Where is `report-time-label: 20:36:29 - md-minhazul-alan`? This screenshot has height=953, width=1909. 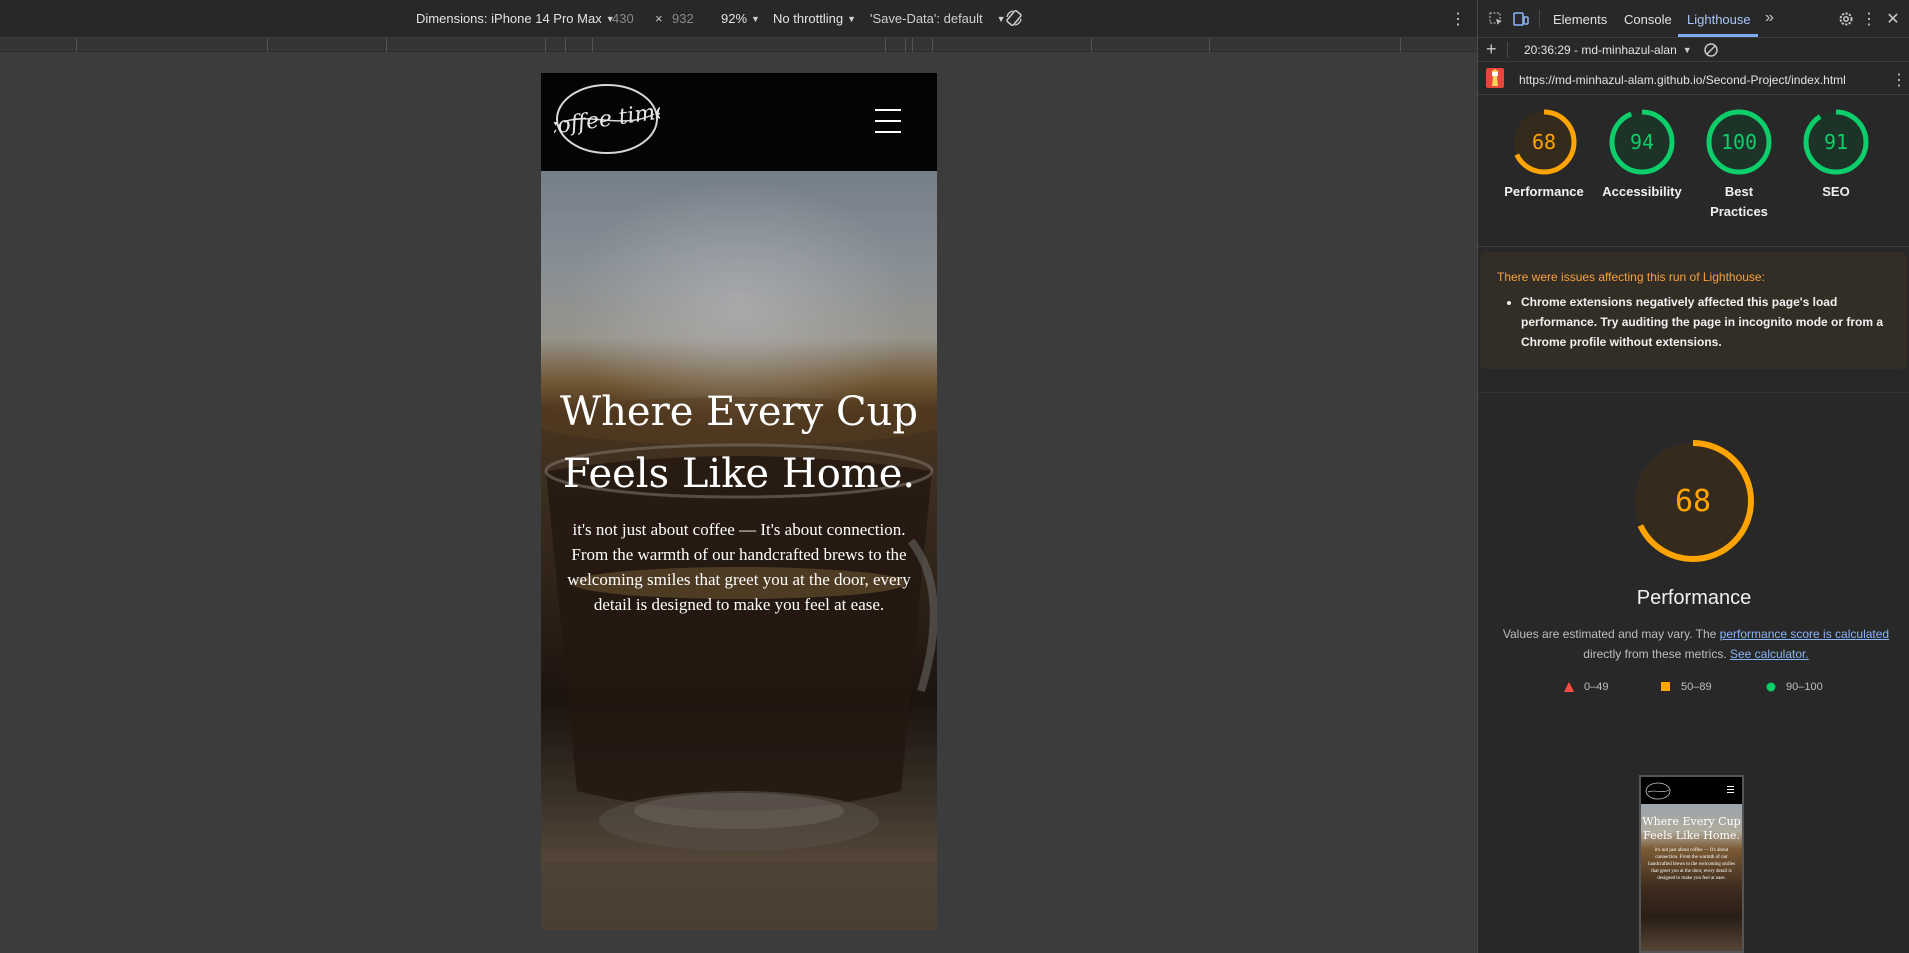
report-time-label: 20:36:29 - md-minhazul-alan is located at coordinates (1600, 50).